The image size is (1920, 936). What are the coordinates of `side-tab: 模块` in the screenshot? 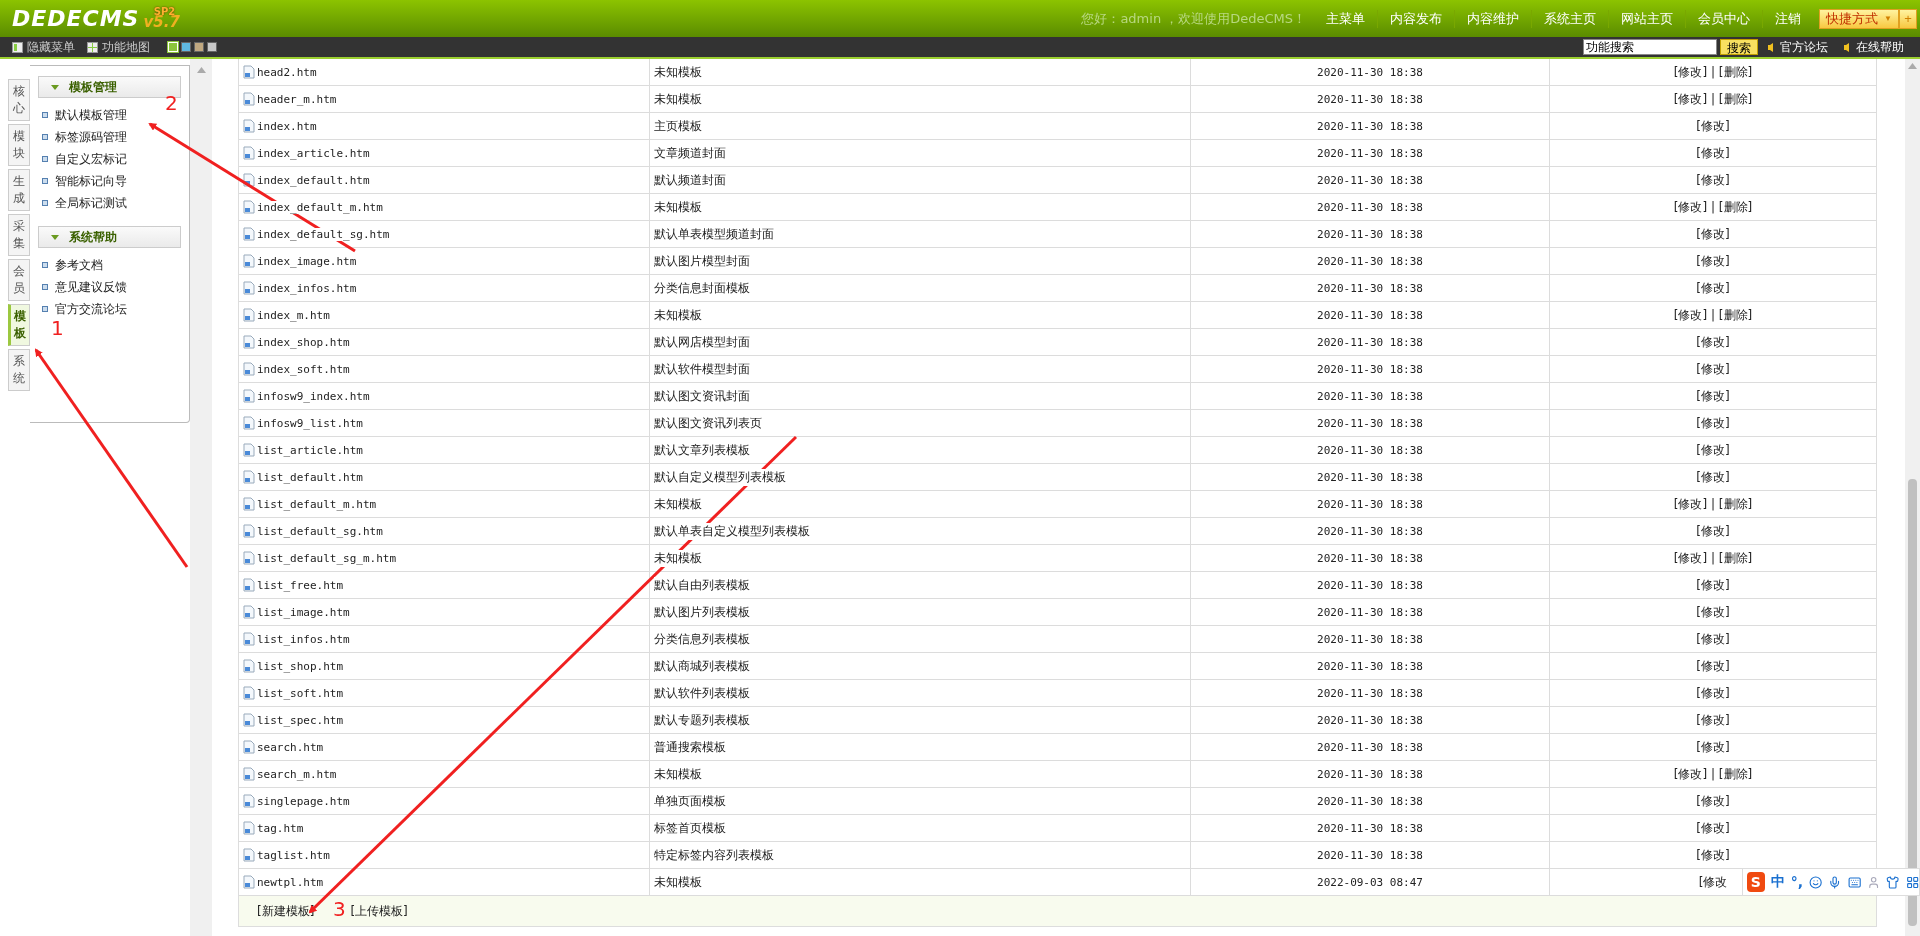 It's located at (19, 145).